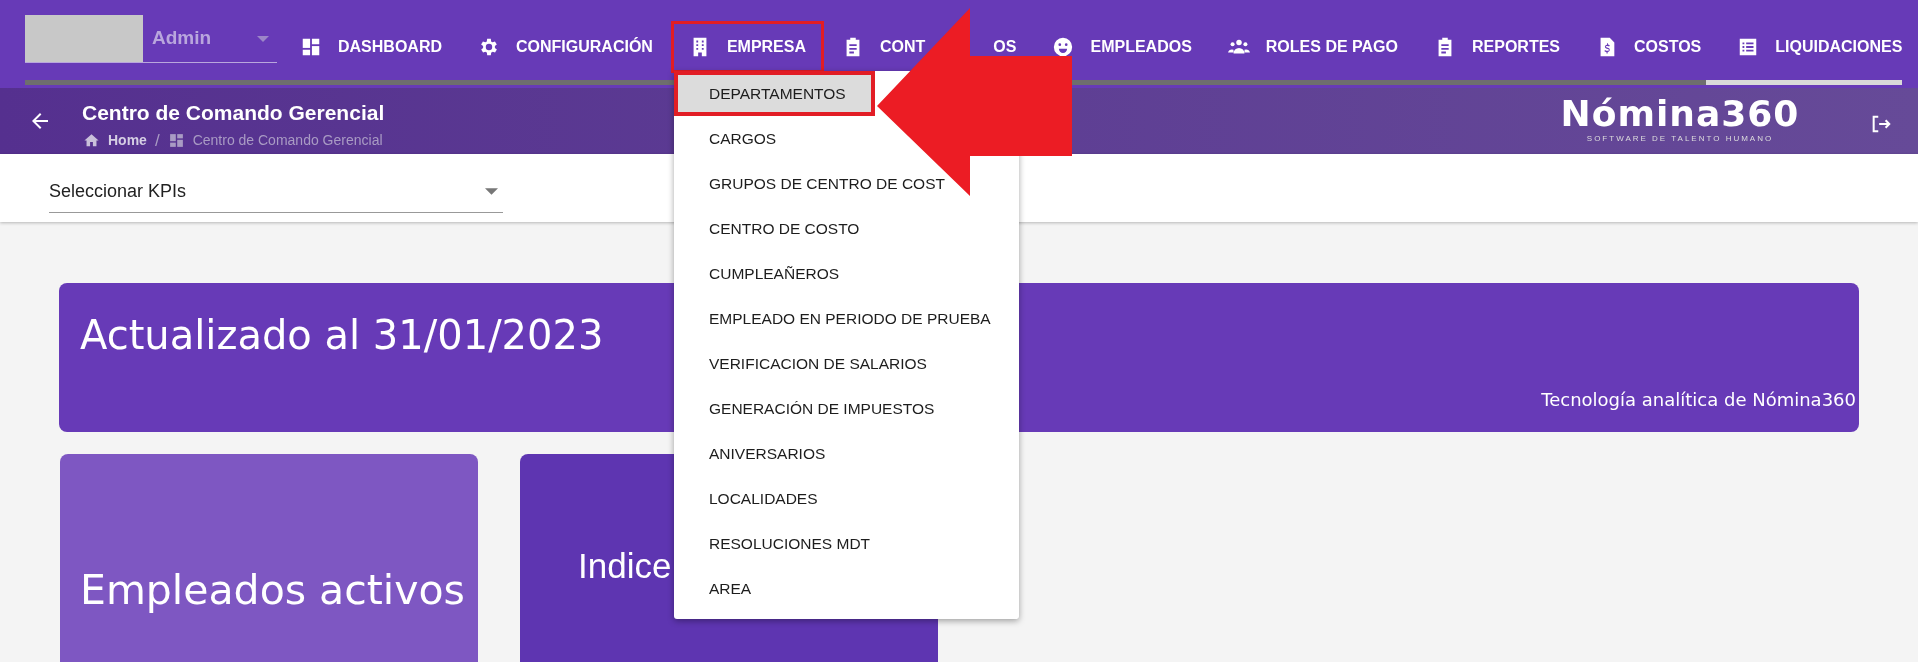 Image resolution: width=1918 pixels, height=662 pixels. I want to click on page-title: Centro de Comando Gerencial, so click(233, 113).